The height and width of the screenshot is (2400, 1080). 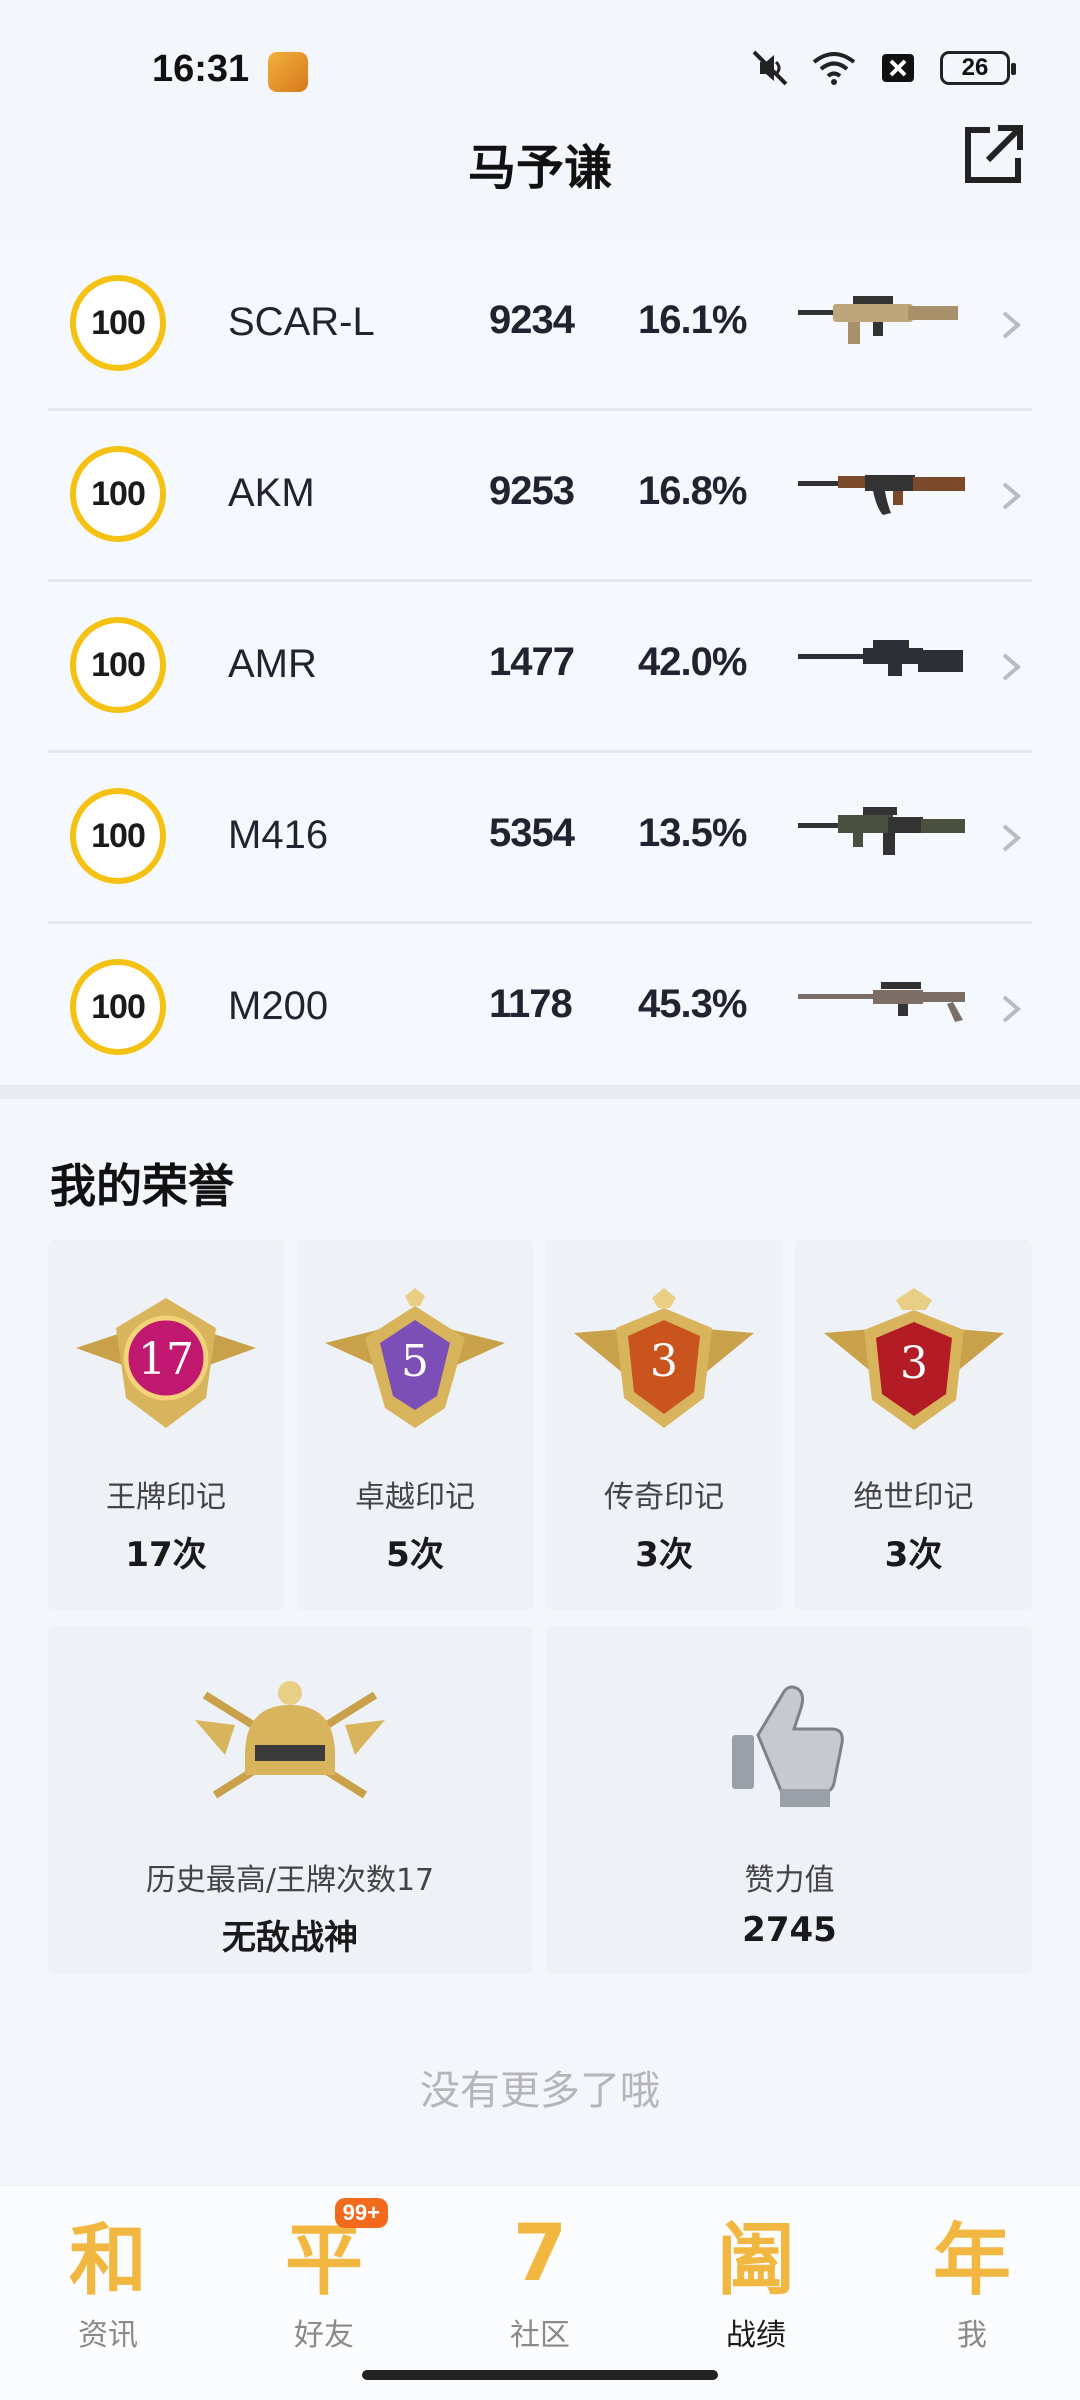 I want to click on sim-off-icon, so click(x=898, y=68).